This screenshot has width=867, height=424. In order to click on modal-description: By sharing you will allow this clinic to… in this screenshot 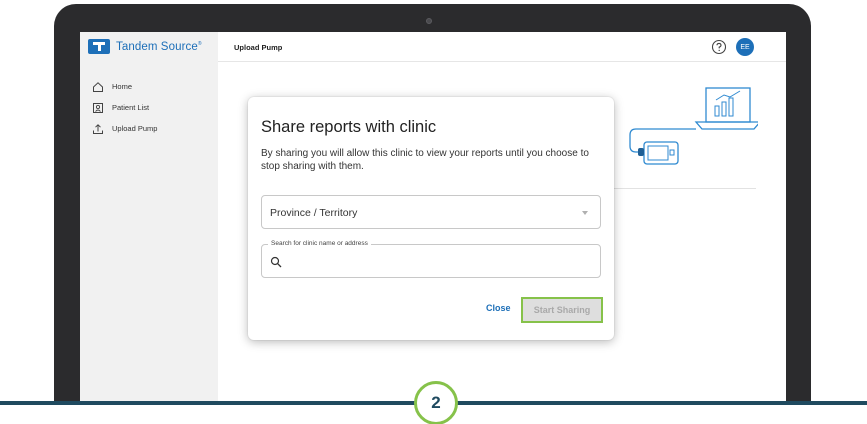, I will do `click(425, 160)`.